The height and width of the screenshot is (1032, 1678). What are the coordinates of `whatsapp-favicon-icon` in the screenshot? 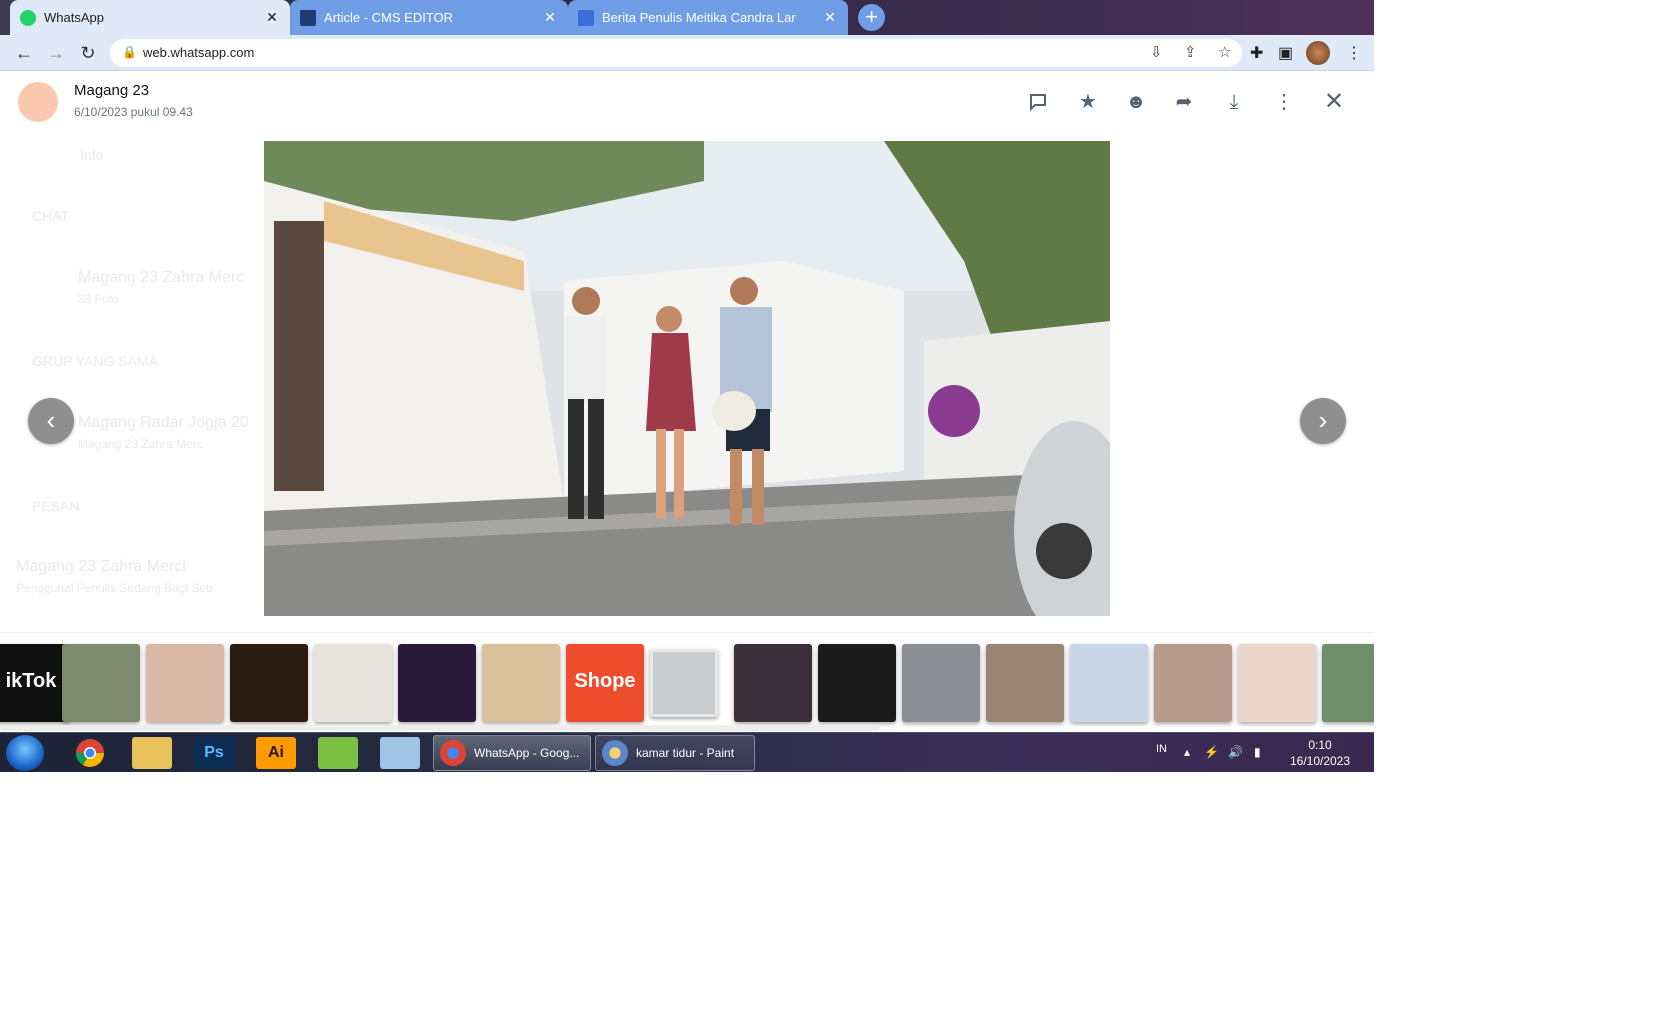 It's located at (28, 17).